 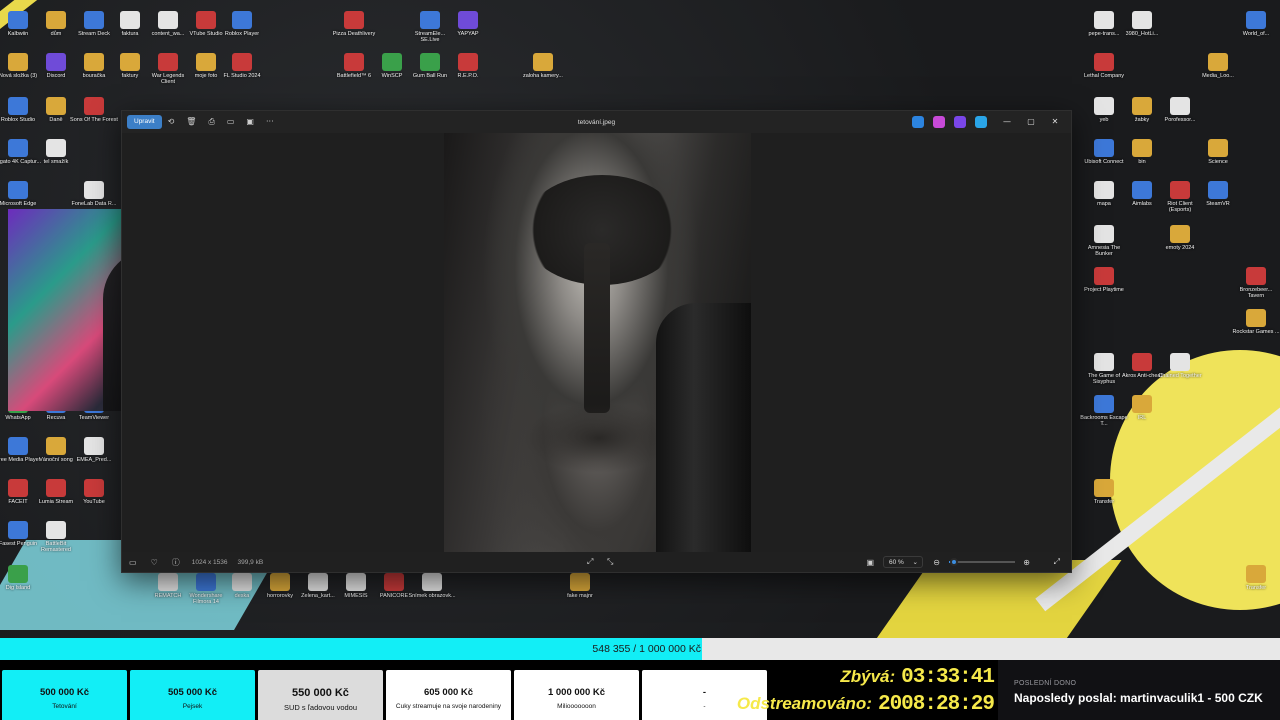 What do you see at coordinates (468, 73) in the screenshot?
I see `desktop-icon: R.E.P.O.` at bounding box center [468, 73].